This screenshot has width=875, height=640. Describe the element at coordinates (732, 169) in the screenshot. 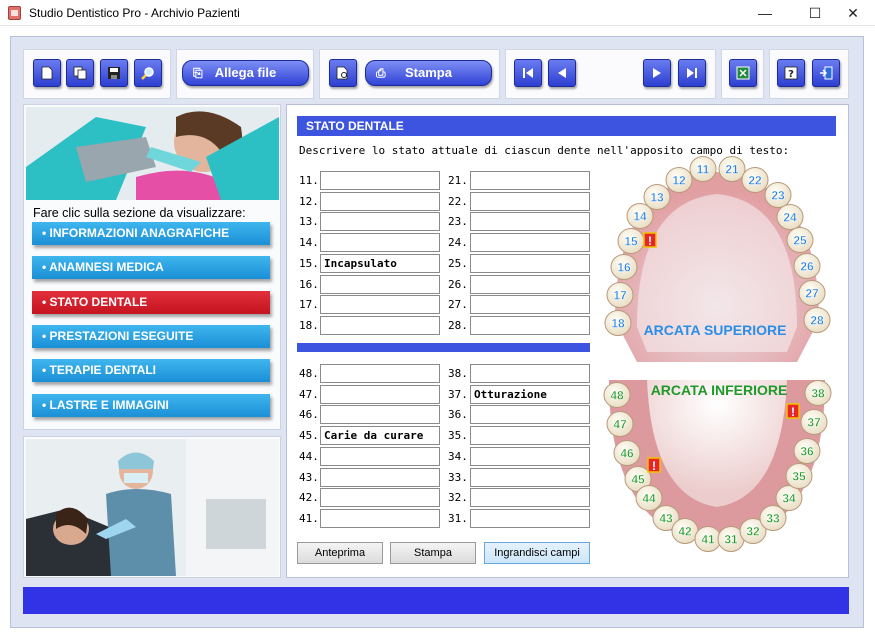

I see `upper-tooth-21: 21` at that location.